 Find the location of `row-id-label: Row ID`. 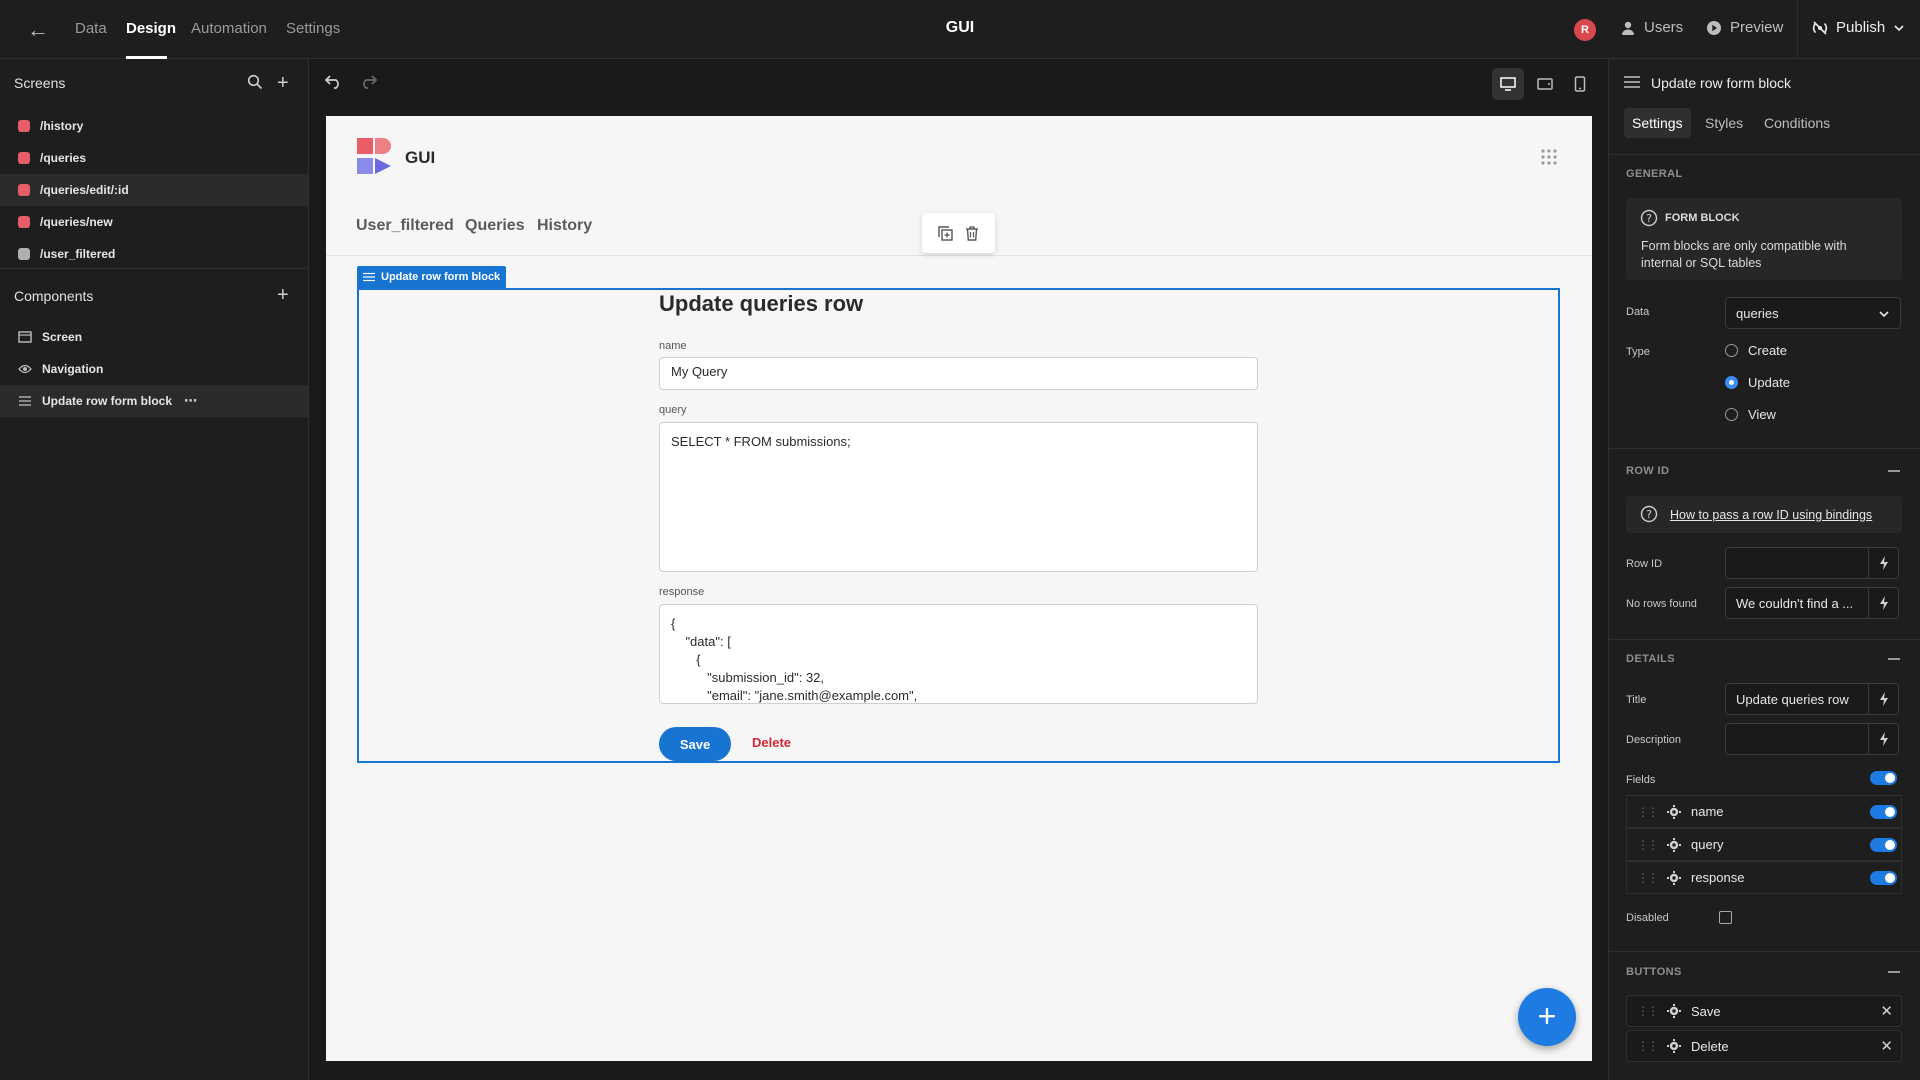

row-id-label: Row ID is located at coordinates (1644, 564).